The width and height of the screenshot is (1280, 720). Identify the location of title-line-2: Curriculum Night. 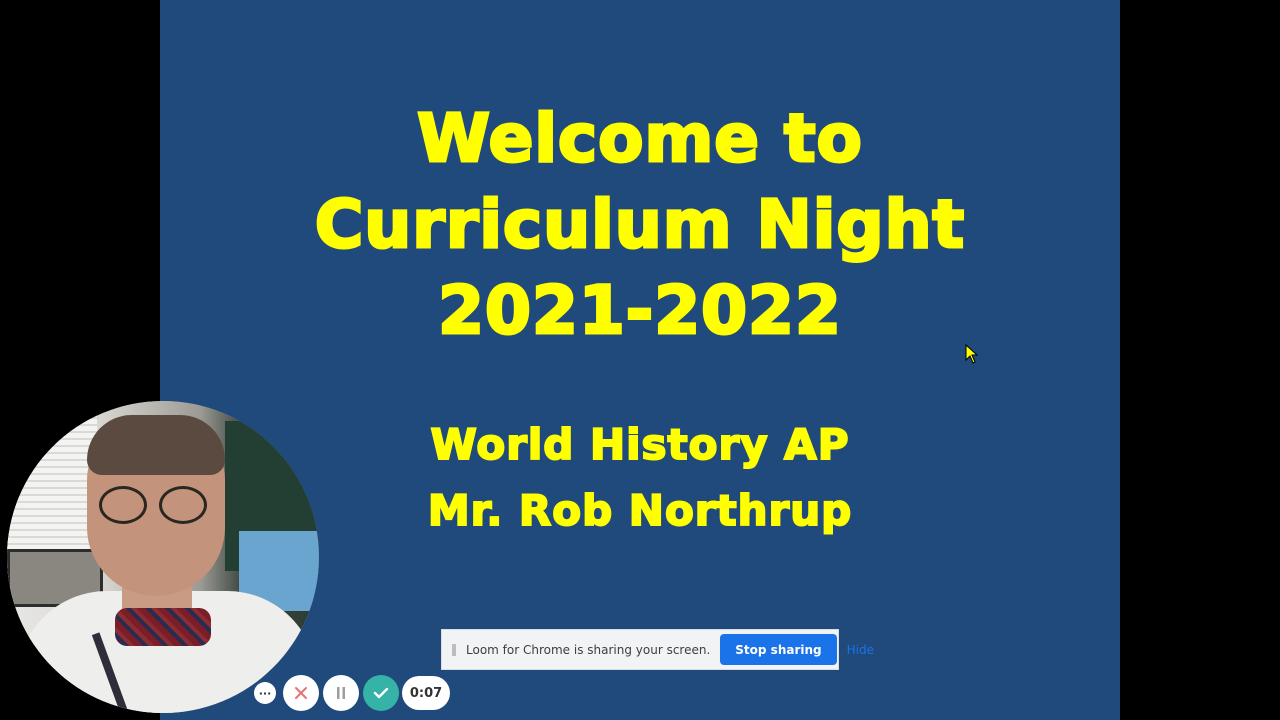
(639, 225).